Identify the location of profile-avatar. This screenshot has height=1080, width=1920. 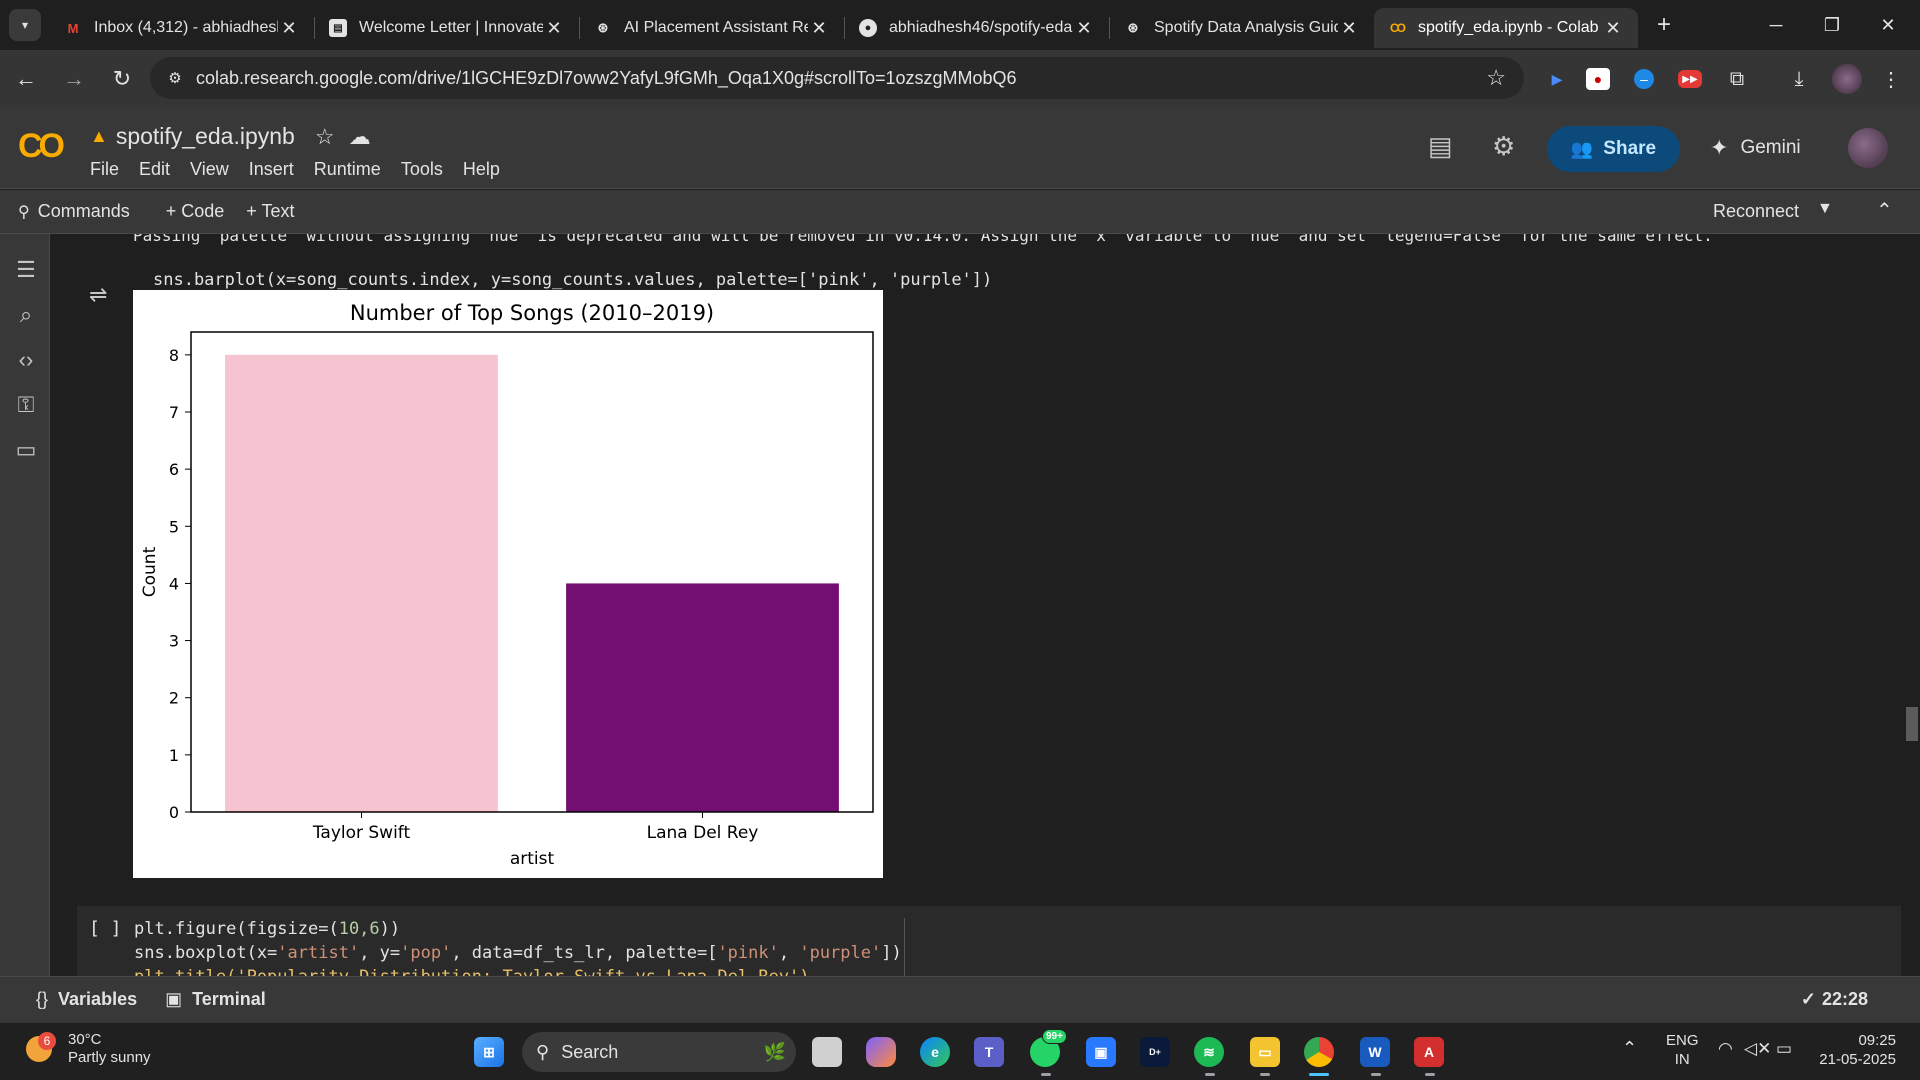
(1847, 79).